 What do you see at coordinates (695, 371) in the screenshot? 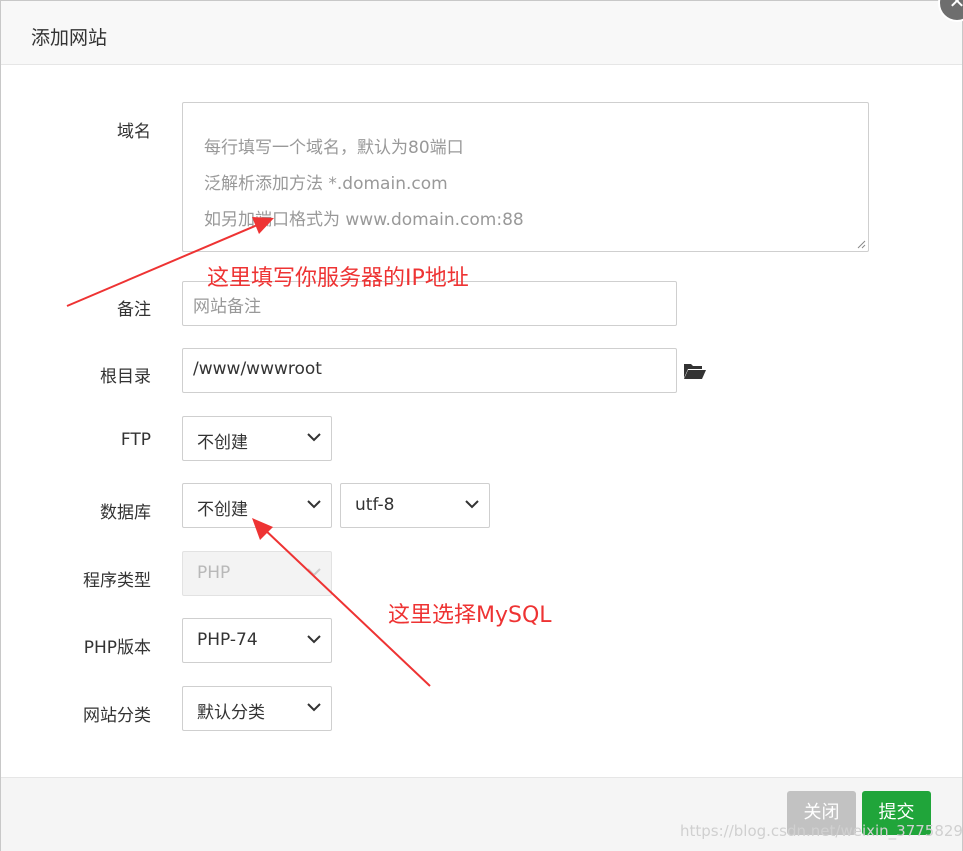
I see `folder-open-icon` at bounding box center [695, 371].